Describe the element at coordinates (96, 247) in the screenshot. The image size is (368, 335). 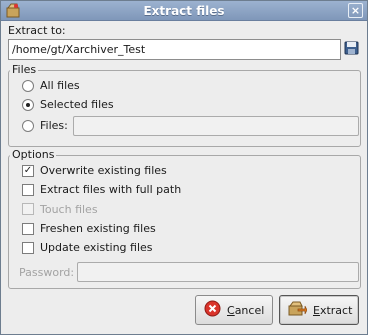
I see `checkbox-update-label: Update existing files` at that location.